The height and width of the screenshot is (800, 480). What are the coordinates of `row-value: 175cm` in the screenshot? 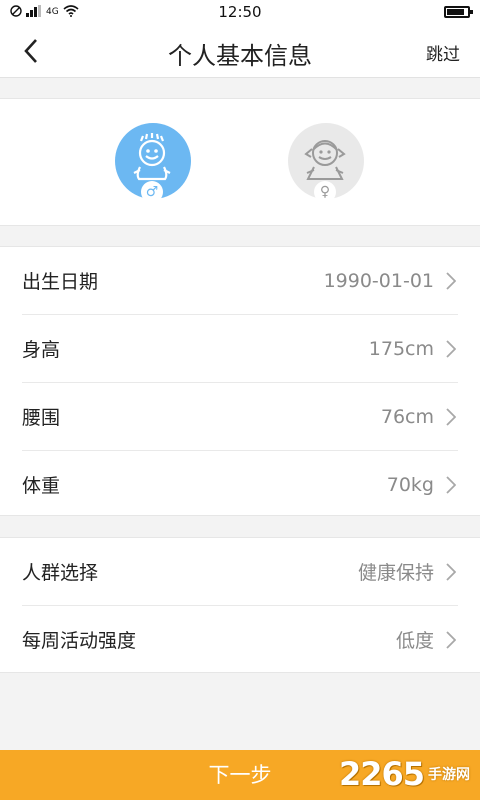 It's located at (401, 348).